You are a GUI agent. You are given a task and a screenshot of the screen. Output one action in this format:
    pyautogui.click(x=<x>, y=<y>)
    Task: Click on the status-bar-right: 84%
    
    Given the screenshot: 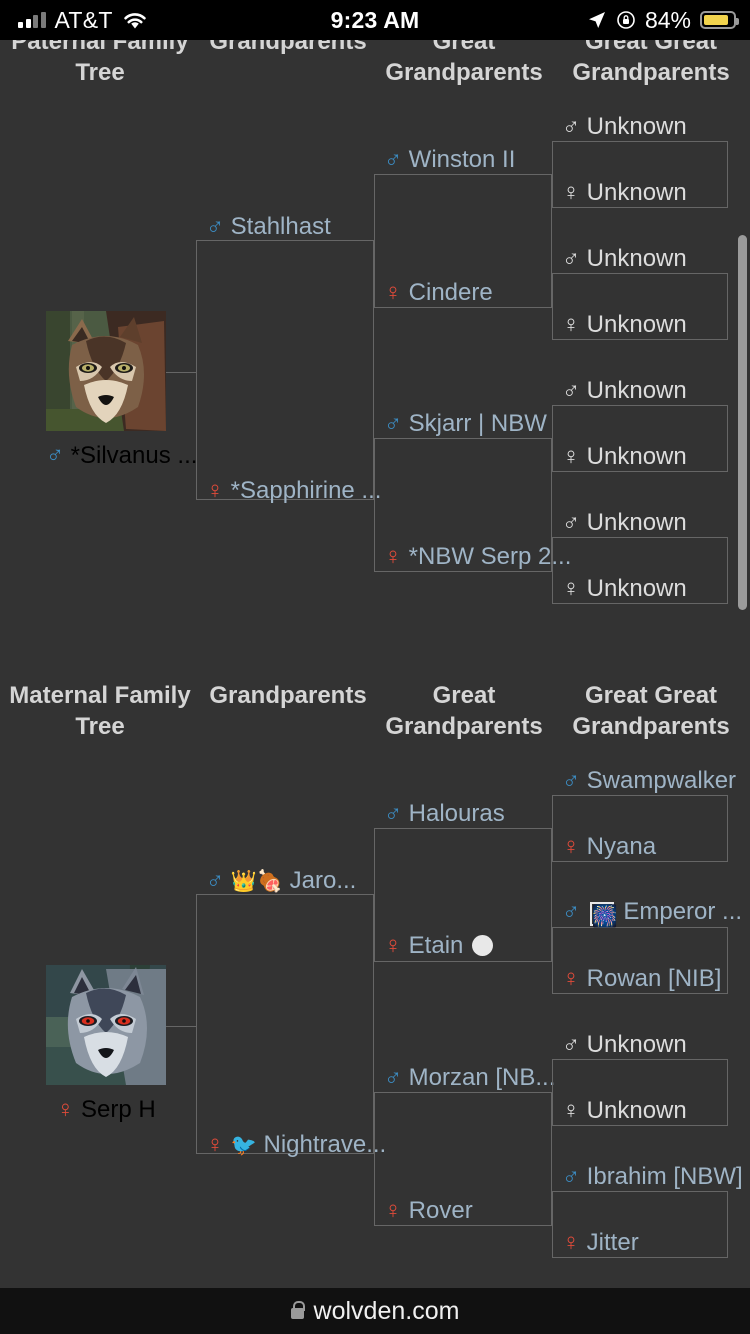 What is the action you would take?
    pyautogui.click(x=663, y=20)
    